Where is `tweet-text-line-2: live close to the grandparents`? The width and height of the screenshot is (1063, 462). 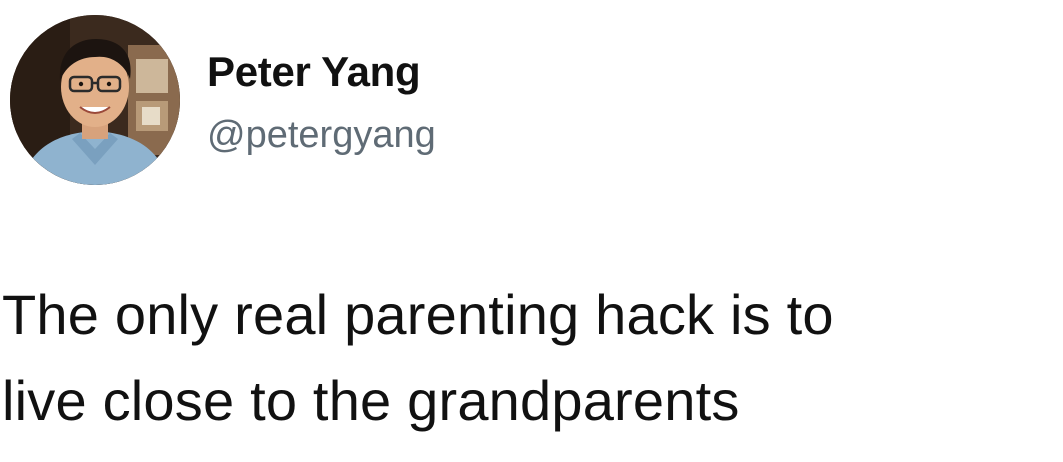
tweet-text-line-2: live close to the grandparents is located at coordinates (371, 400).